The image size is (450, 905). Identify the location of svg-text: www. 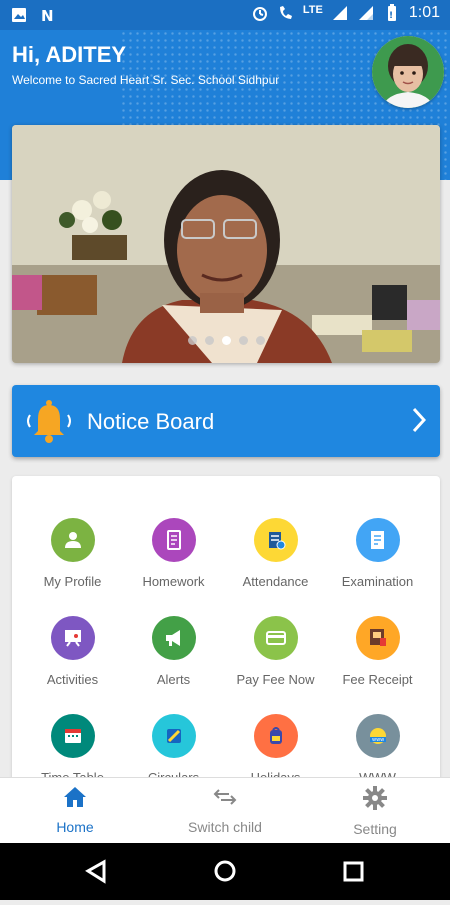
(378, 740).